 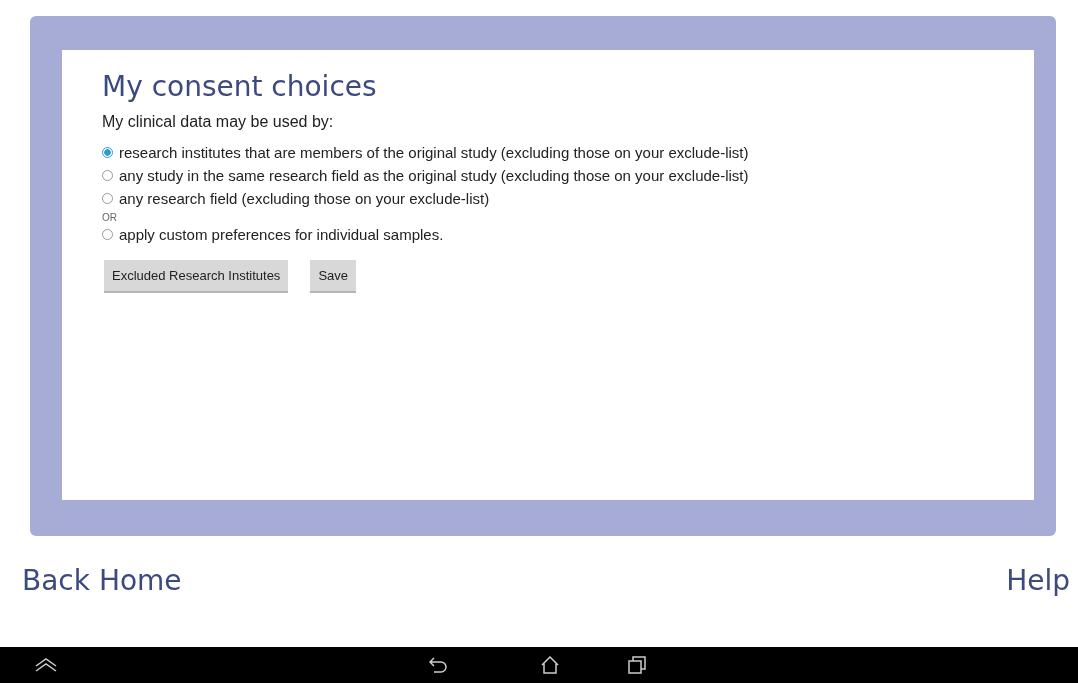 I want to click on recent-apps-icon, so click(x=637, y=665).